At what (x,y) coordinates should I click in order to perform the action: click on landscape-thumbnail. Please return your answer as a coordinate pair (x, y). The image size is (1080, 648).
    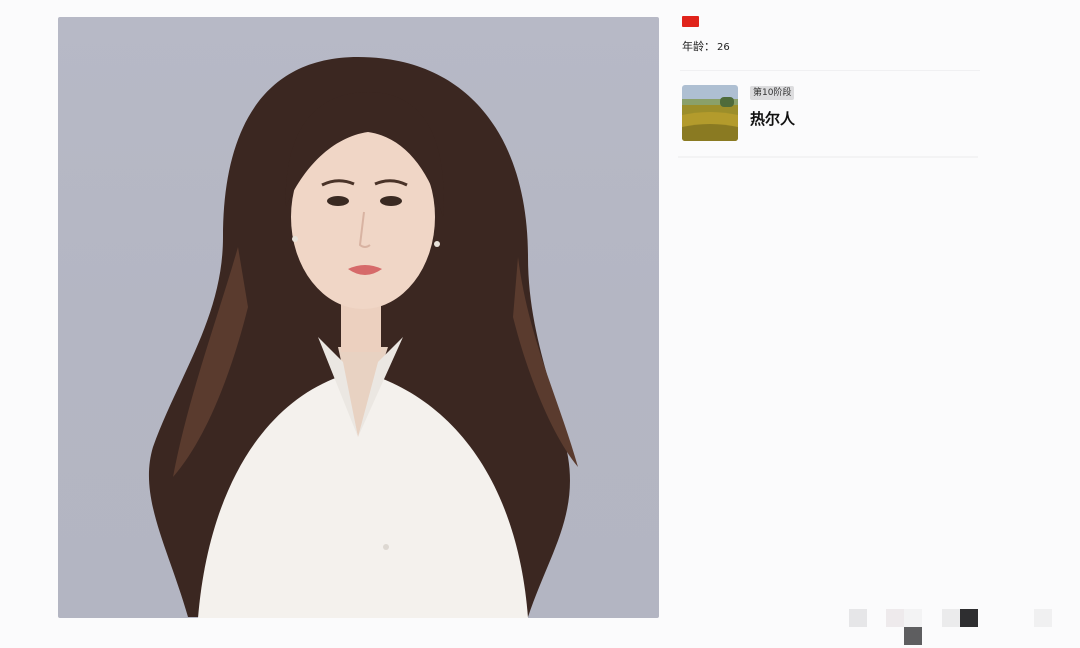
    Looking at the image, I should click on (710, 113).